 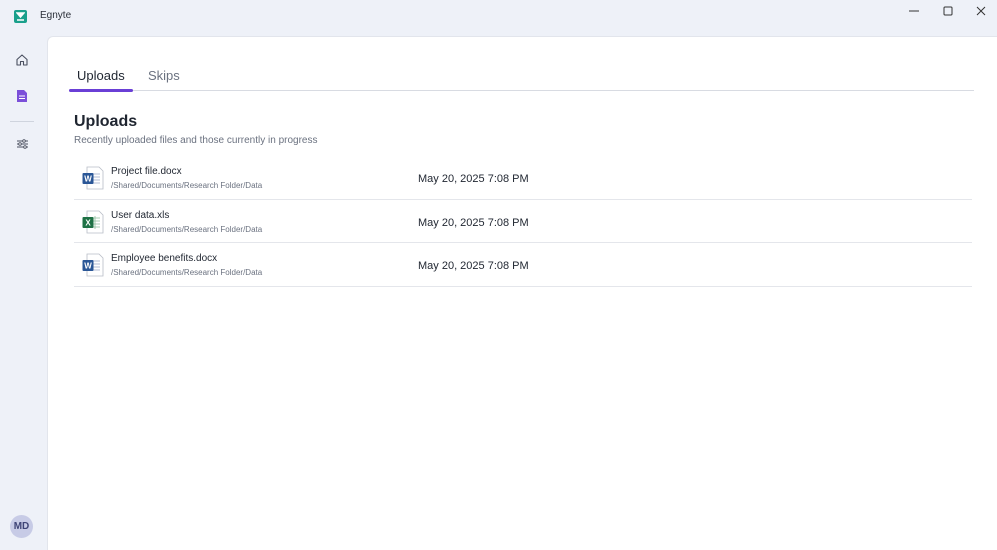 What do you see at coordinates (106, 121) in the screenshot?
I see `page-title: Uploads` at bounding box center [106, 121].